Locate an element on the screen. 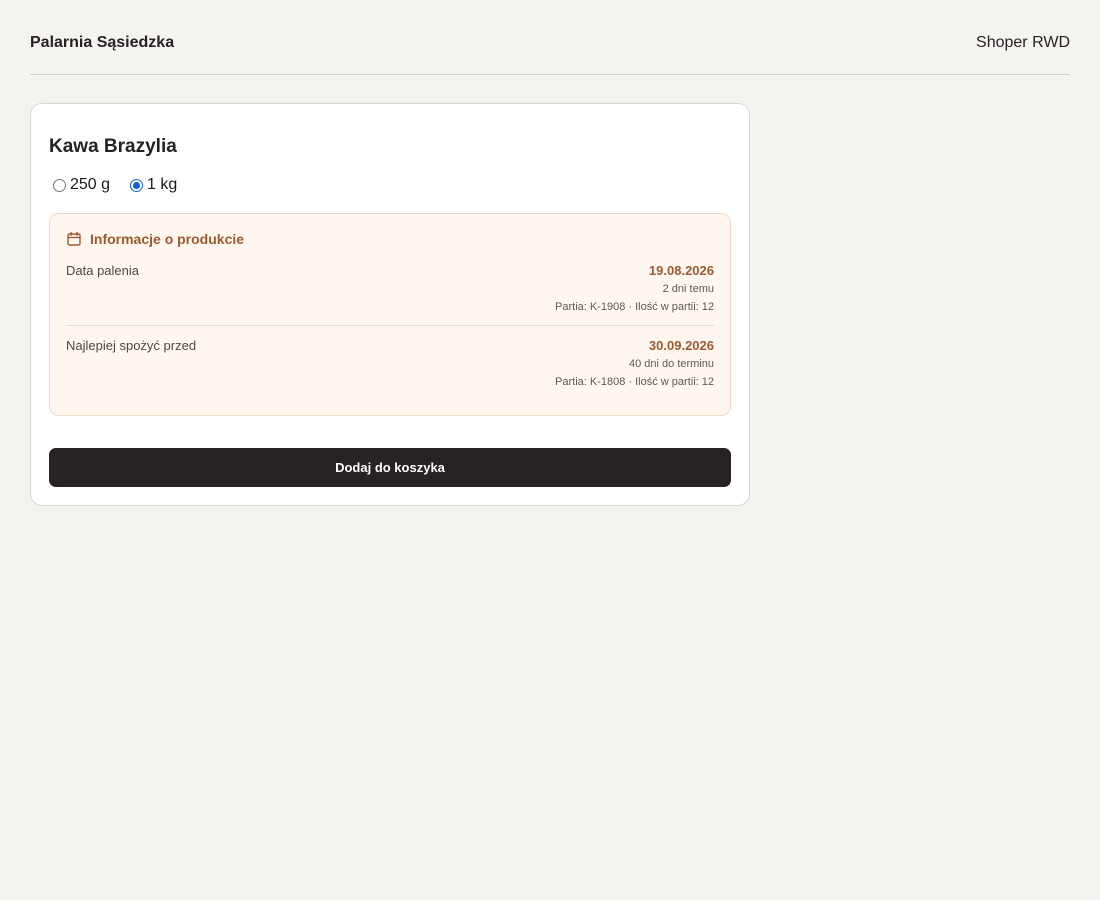  calendar-icon is located at coordinates (74, 238).